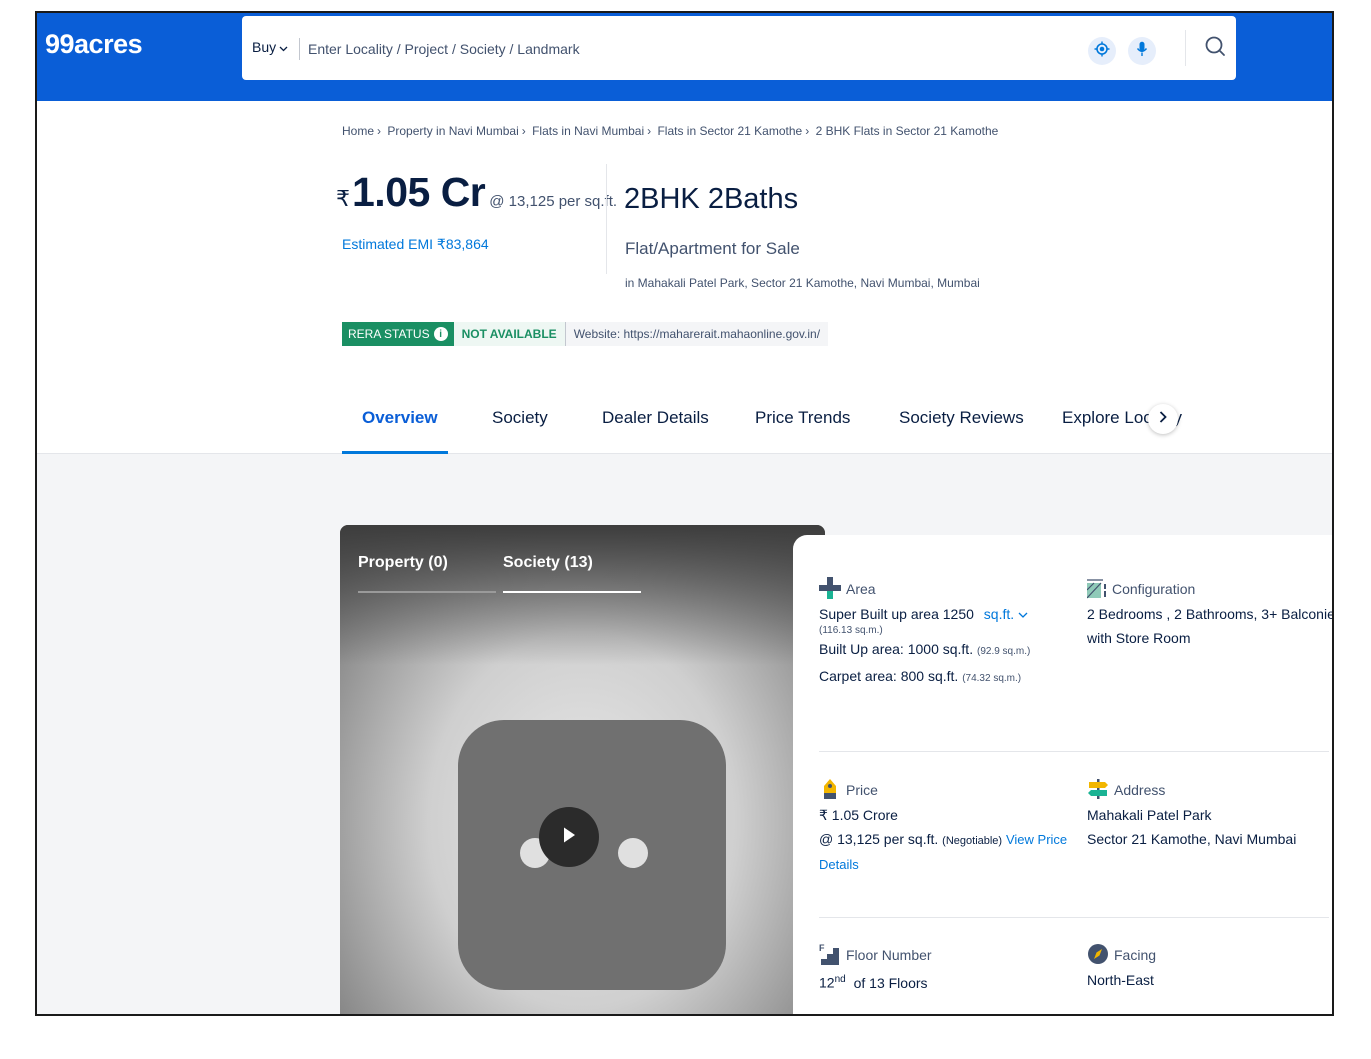 This screenshot has width=1371, height=1059. Describe the element at coordinates (415, 244) in the screenshot. I see `estimated-emi-link: Estimated EMI ₹83,864` at that location.